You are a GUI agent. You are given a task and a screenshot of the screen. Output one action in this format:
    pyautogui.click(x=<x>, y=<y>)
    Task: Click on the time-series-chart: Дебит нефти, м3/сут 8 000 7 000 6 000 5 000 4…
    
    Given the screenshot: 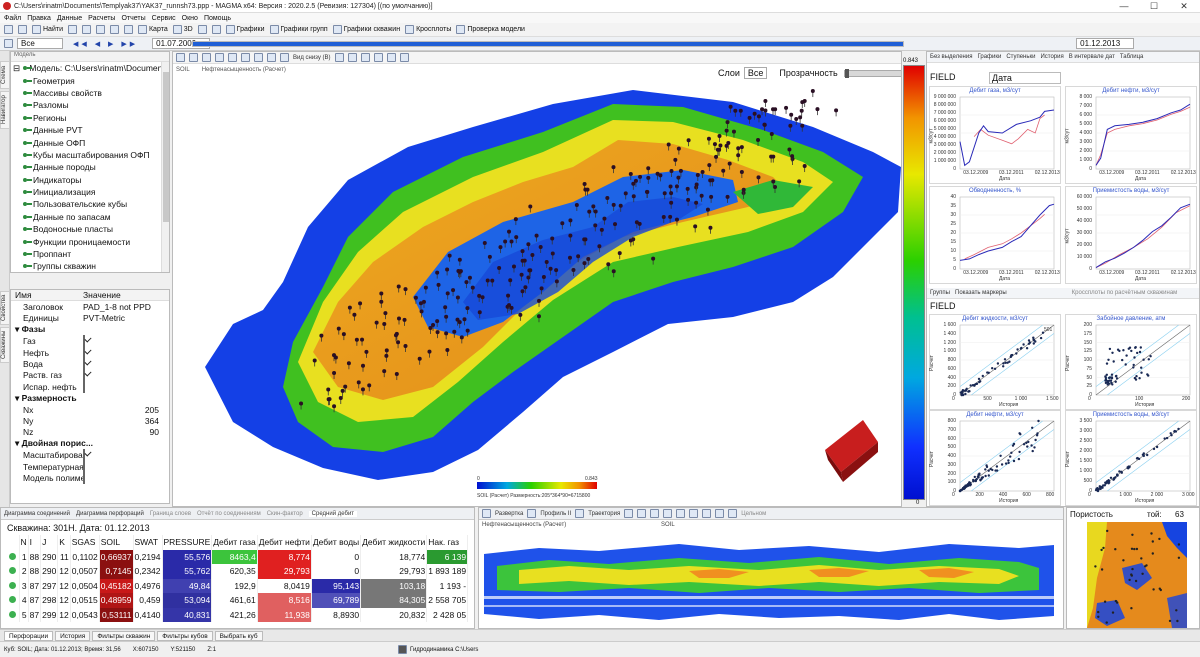 What is the action you would take?
    pyautogui.click(x=1130, y=135)
    